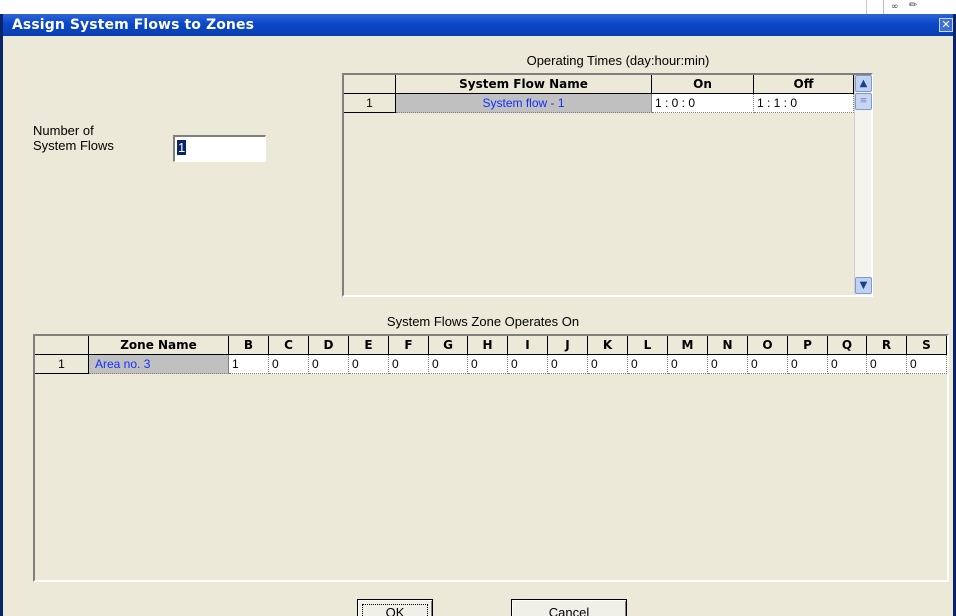  What do you see at coordinates (927, 345) in the screenshot?
I see `column-header-s: S` at bounding box center [927, 345].